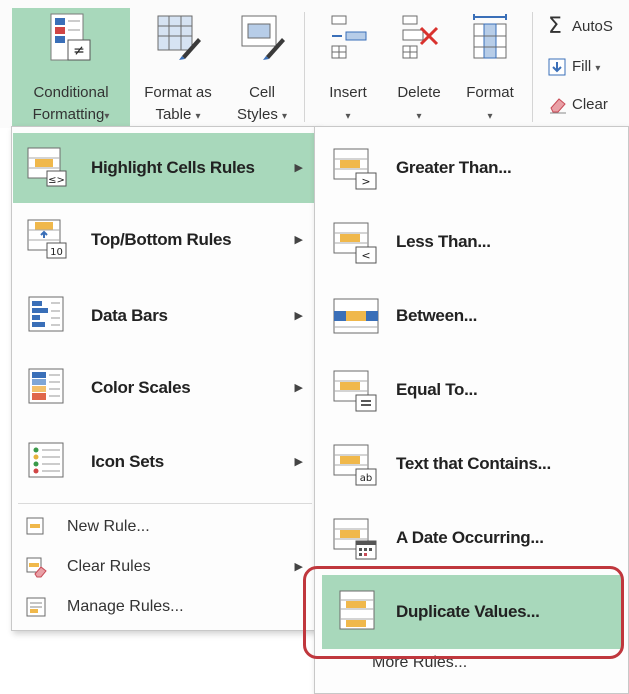 This screenshot has height=694, width=629. I want to click on menu-item-label: Highlight Cells Rules, so click(173, 167).